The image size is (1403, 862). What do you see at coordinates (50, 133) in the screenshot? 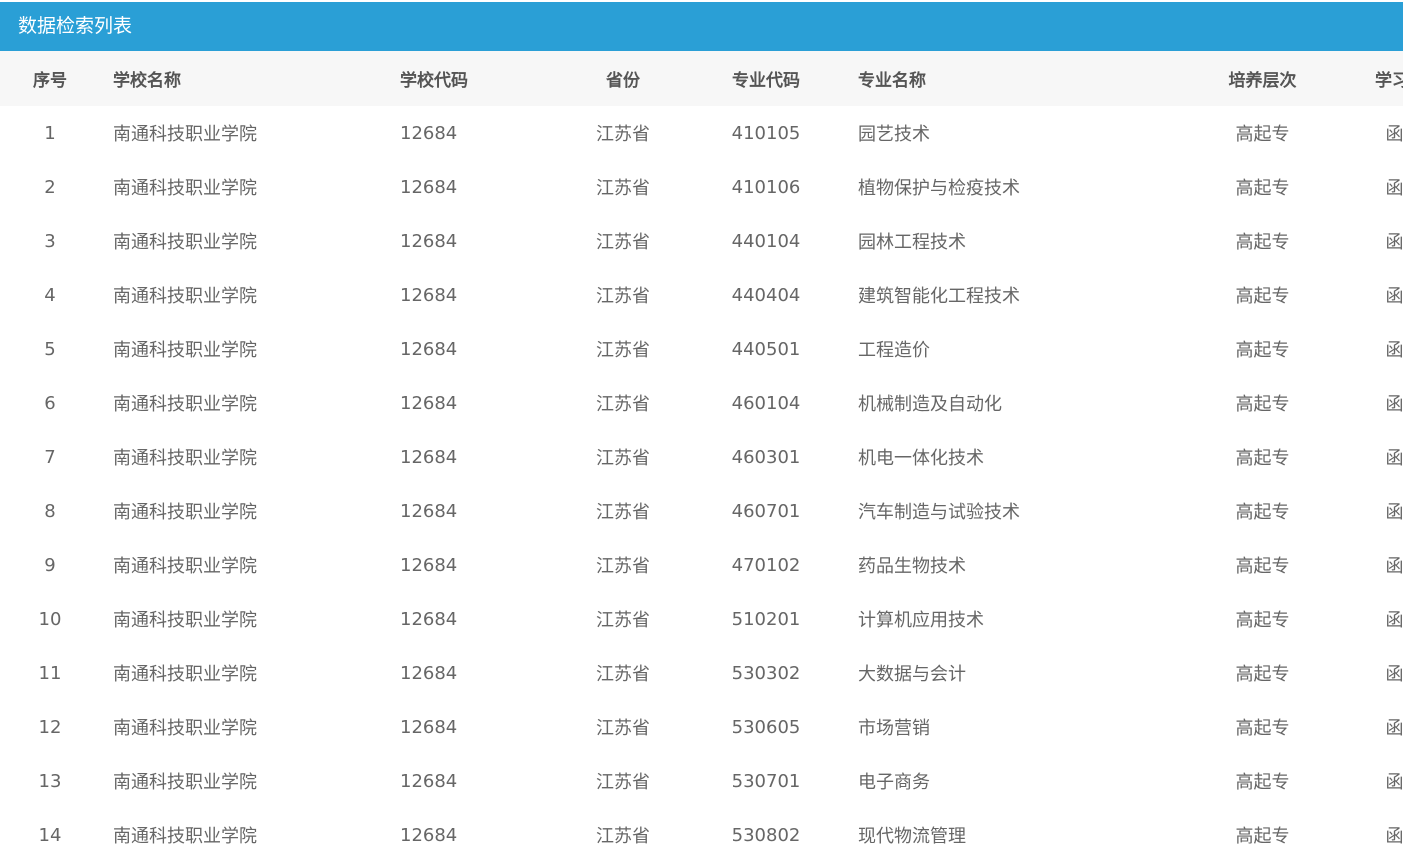
I see `cell-no: 1` at bounding box center [50, 133].